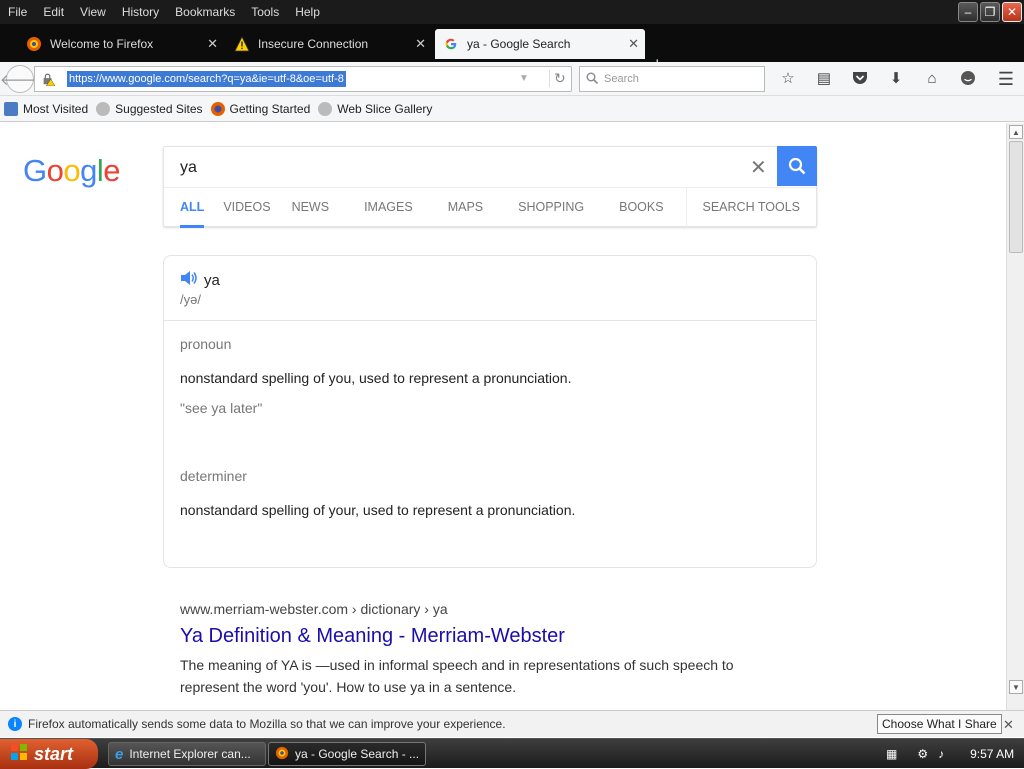  What do you see at coordinates (992, 754) in the screenshot?
I see `clock: 9:57 AM` at bounding box center [992, 754].